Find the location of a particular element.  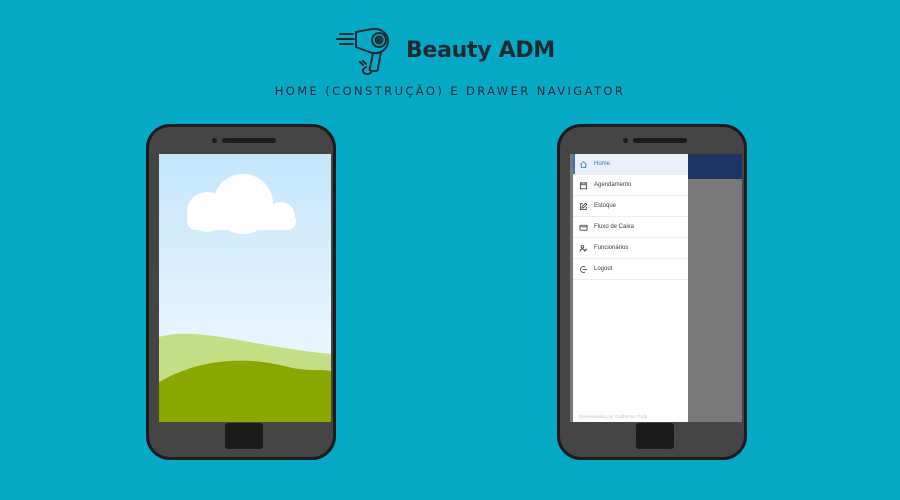

drawer-item-fluxo-de-caixa: Fluxo de Caixa is located at coordinates (630, 227).